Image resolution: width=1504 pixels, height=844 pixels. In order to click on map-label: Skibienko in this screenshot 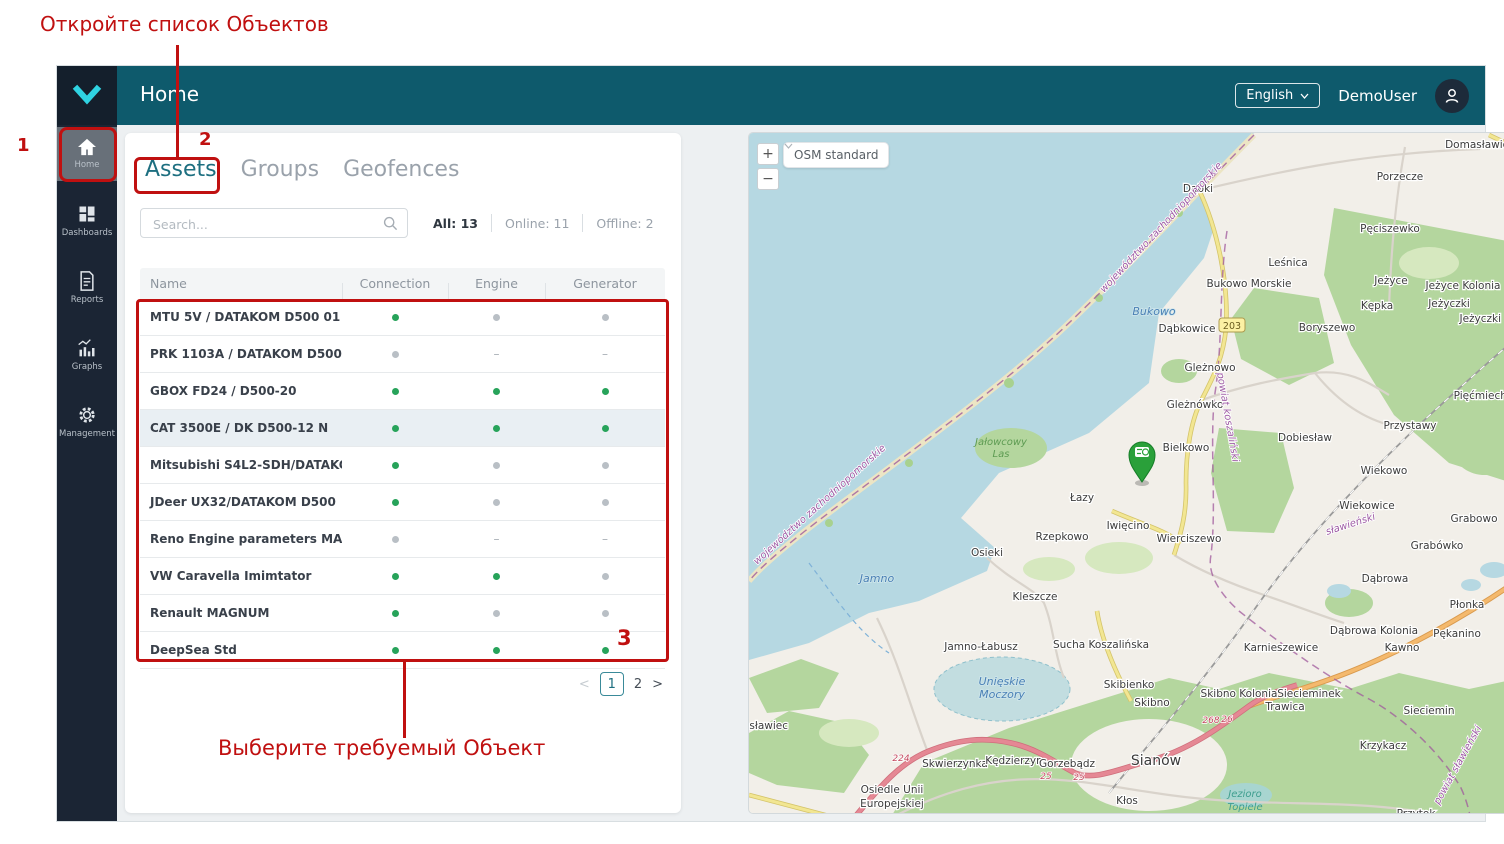, I will do `click(1129, 685)`.